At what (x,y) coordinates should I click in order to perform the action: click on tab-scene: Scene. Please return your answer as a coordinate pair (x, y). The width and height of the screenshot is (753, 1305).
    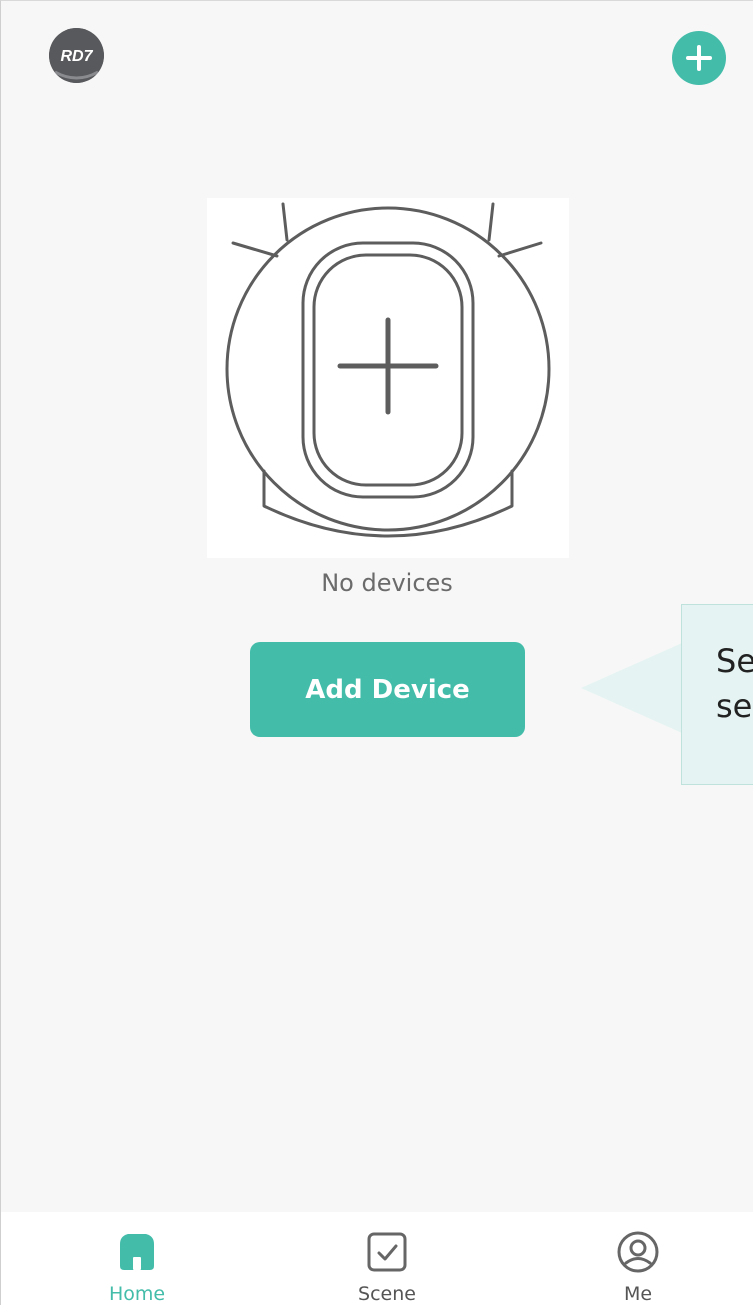
    Looking at the image, I should click on (387, 1258).